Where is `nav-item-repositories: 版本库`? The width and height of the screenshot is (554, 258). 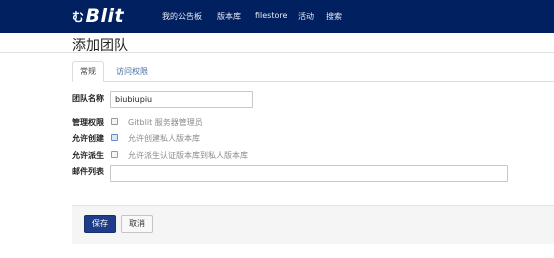
nav-item-repositories: 版本库 is located at coordinates (229, 16).